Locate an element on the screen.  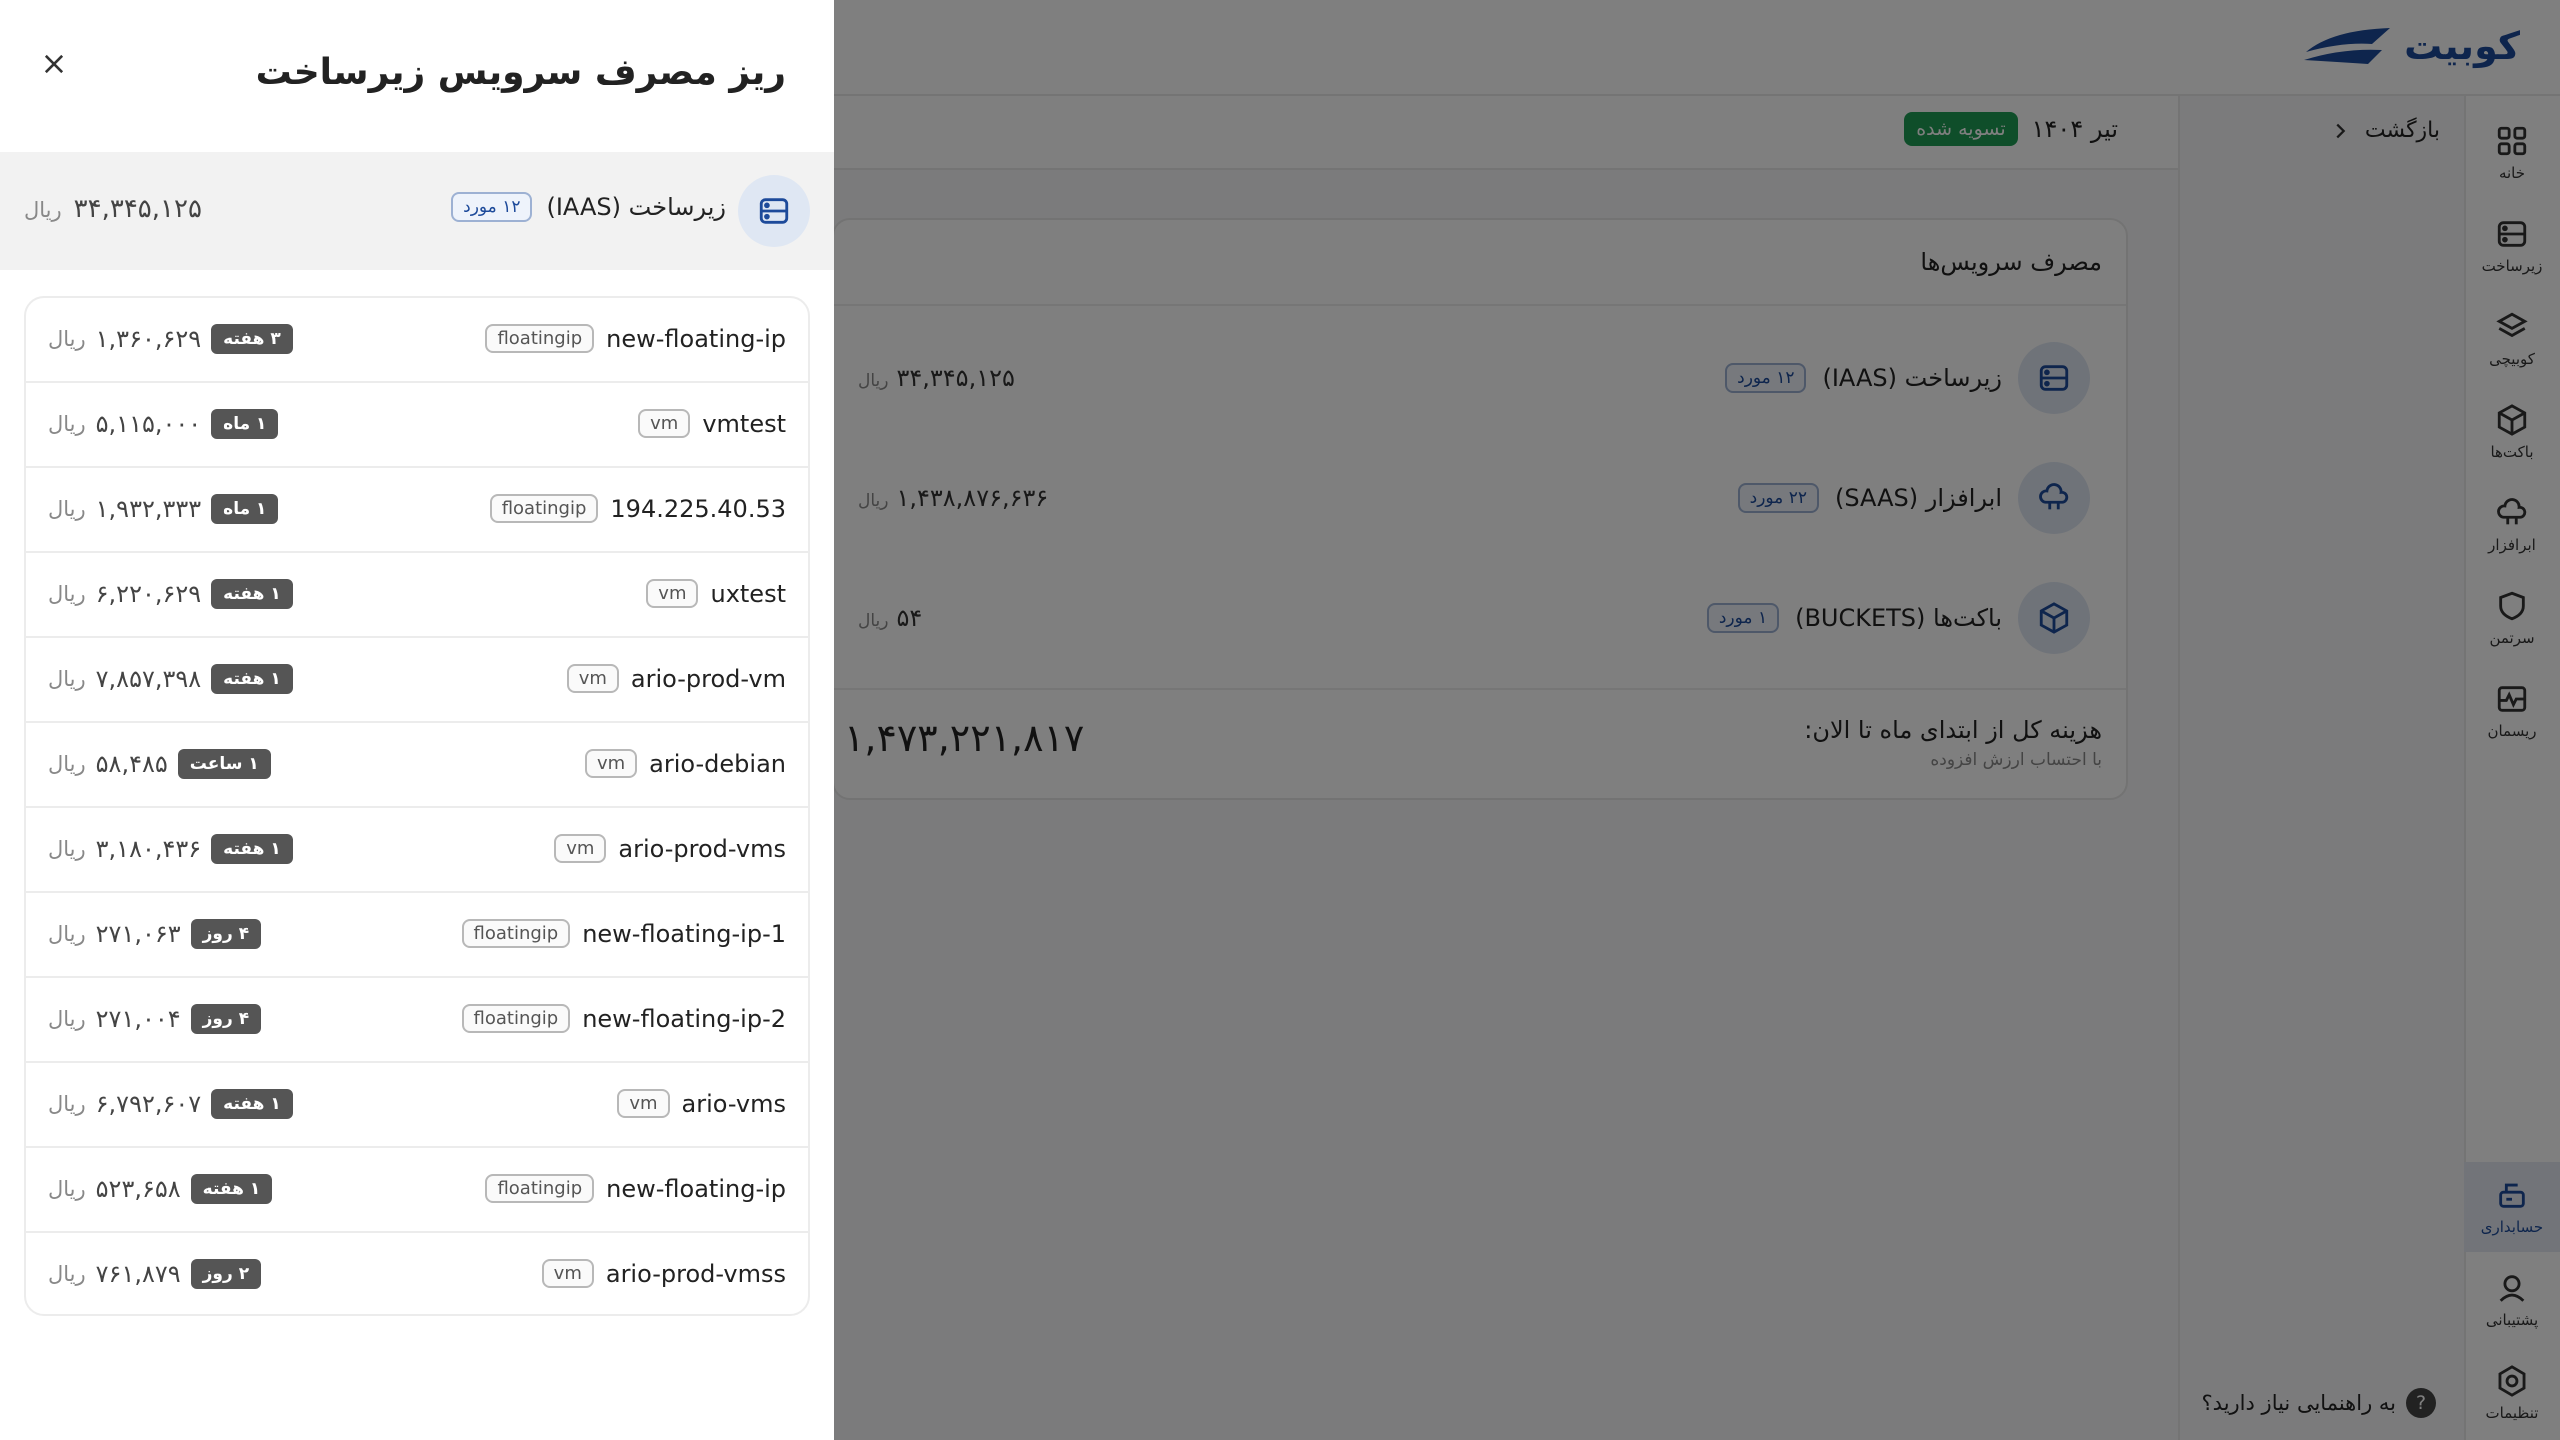
resource-cost-cell: ۲ روز ۷۶۱,۸۷۹ ریال is located at coordinates (155, 1274).